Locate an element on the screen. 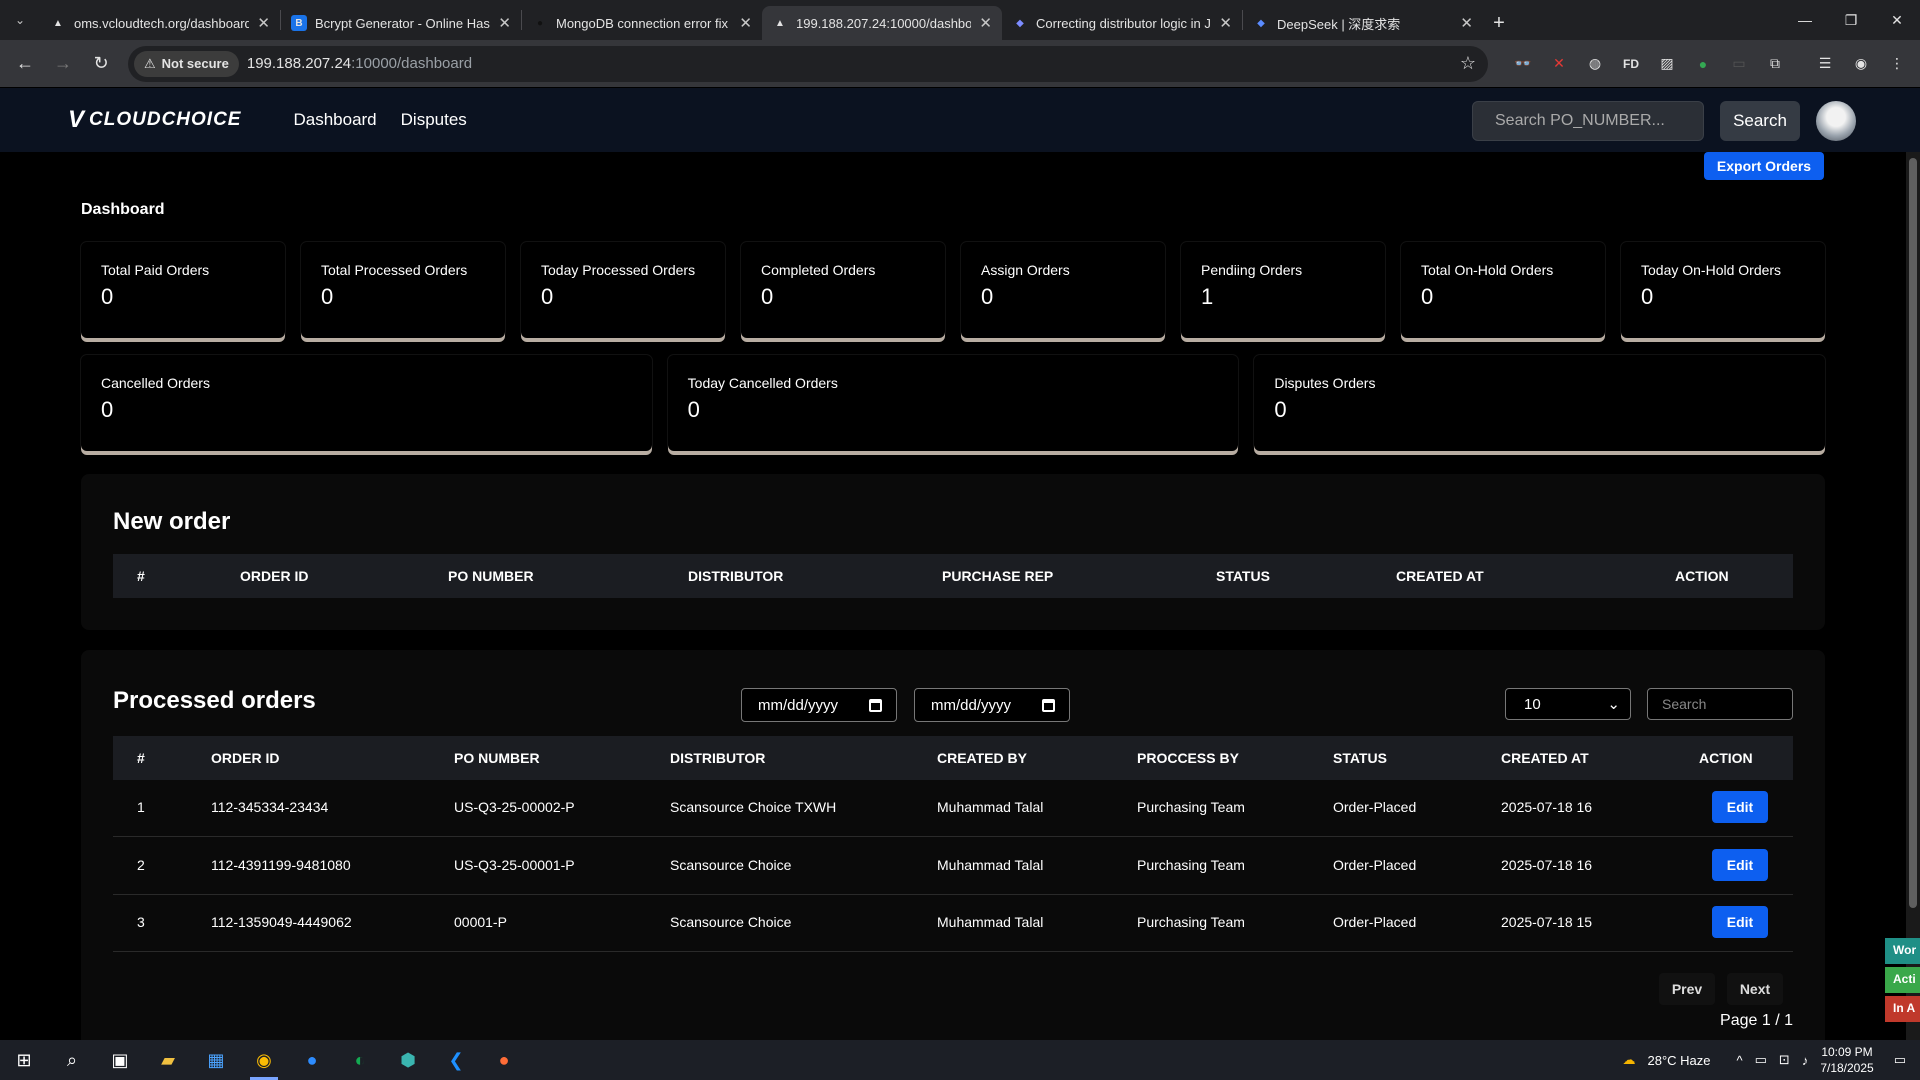 The image size is (1920, 1080). browser-tab-4: ◆ Correcting distributor logic in Ja ✕ is located at coordinates (1122, 23).